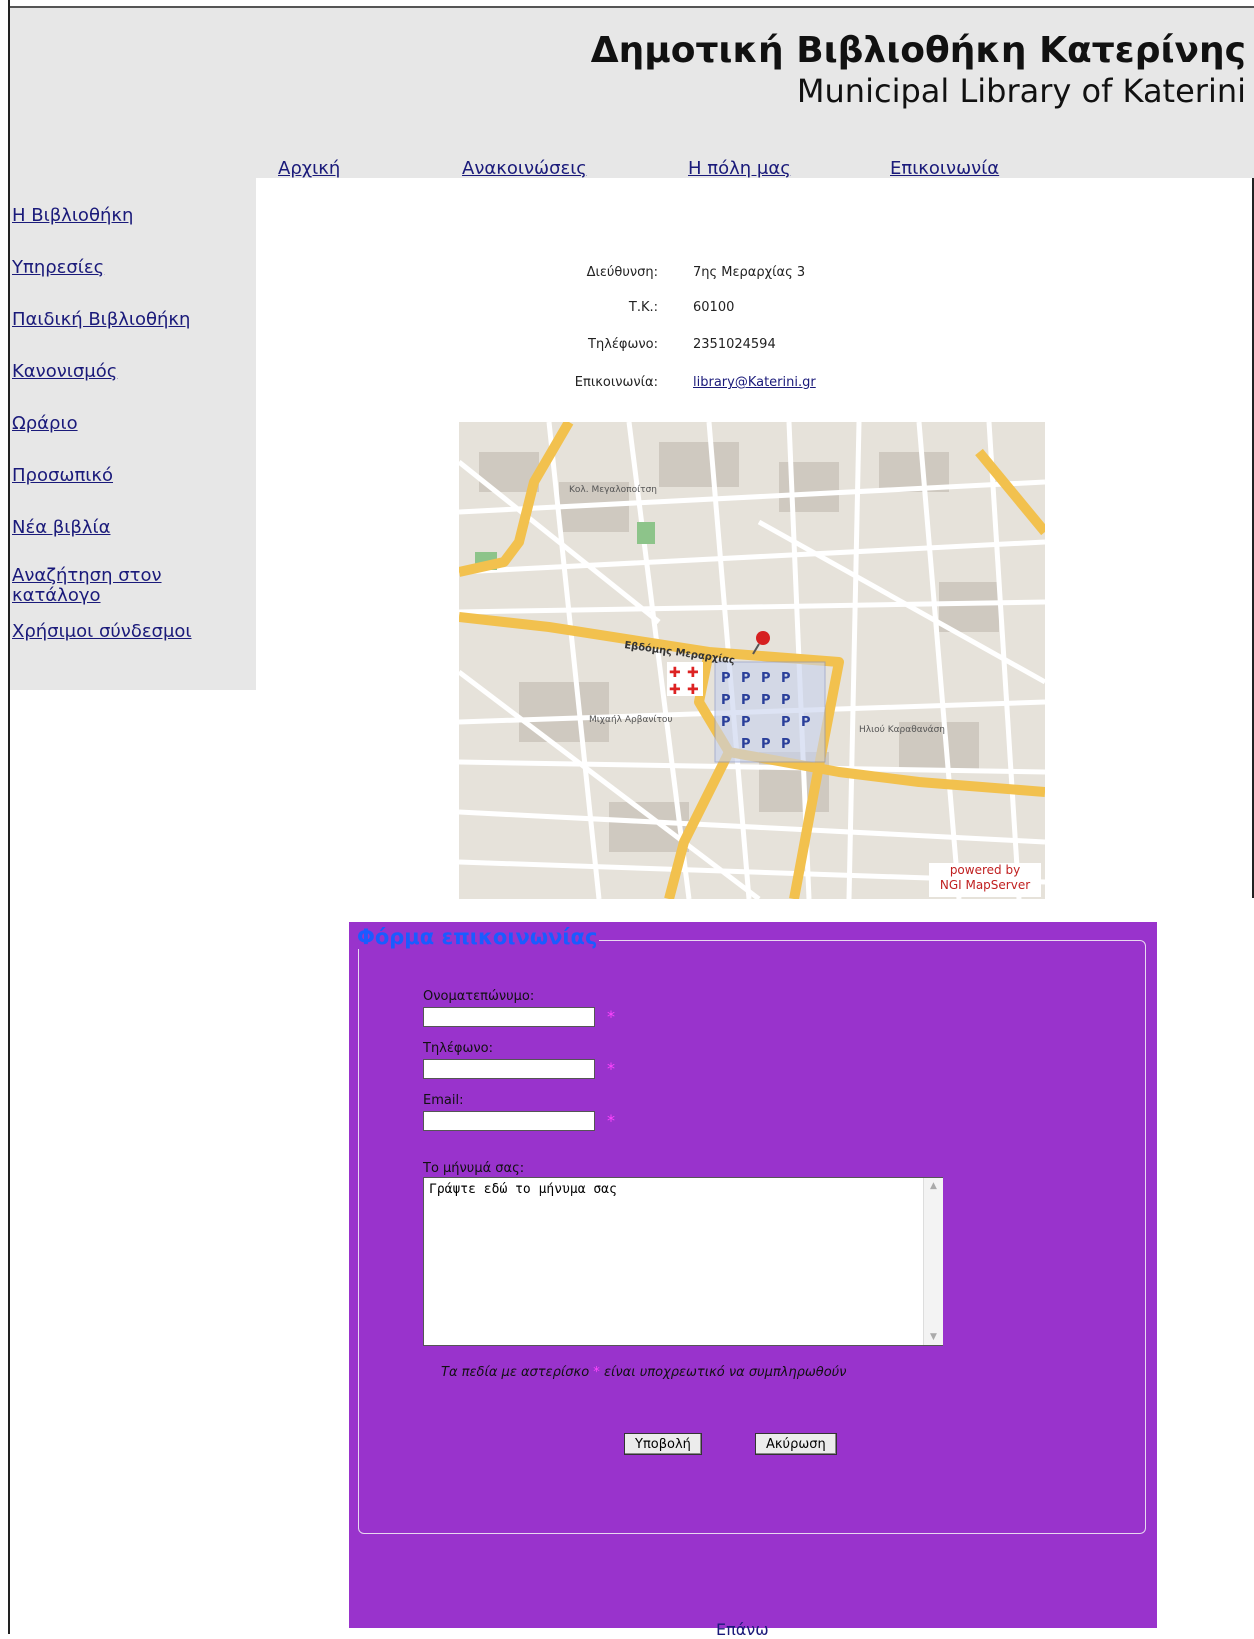  Describe the element at coordinates (509, 1069) in the screenshot. I see `phone-input` at that location.